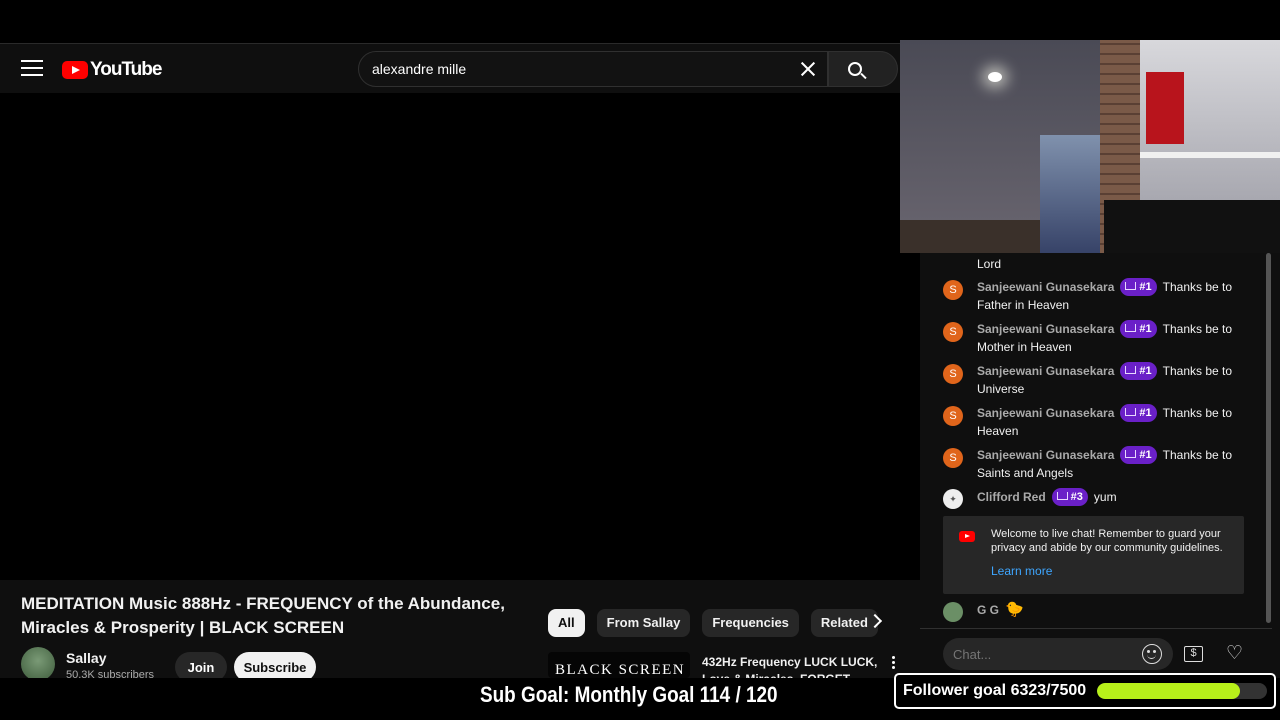  What do you see at coordinates (989, 264) in the screenshot?
I see `chat-message-partial: Lord` at bounding box center [989, 264].